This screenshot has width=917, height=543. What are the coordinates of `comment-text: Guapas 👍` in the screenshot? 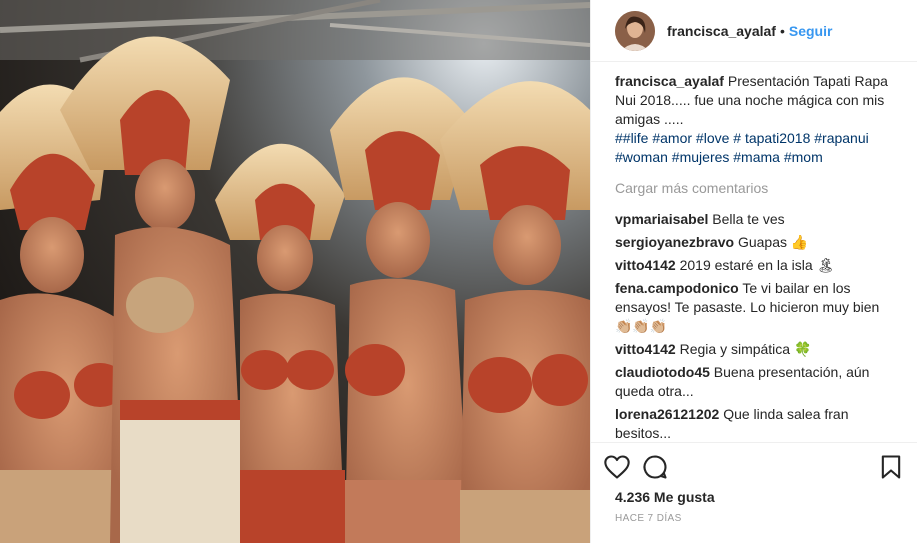 It's located at (773, 242).